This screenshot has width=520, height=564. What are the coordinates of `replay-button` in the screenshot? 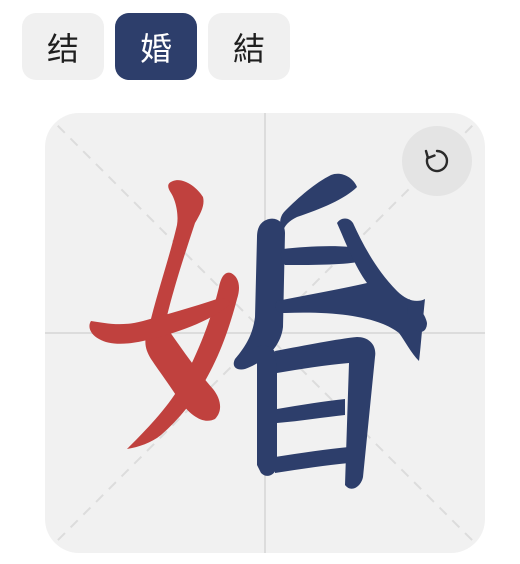 It's located at (437, 161).